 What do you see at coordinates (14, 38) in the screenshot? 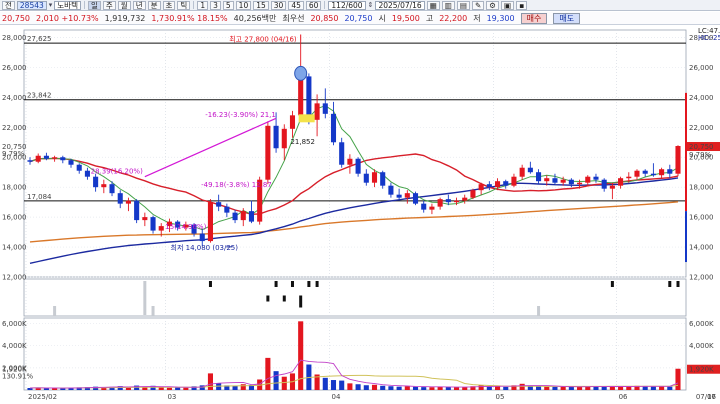
I see `price-axis-tick-left: 28,000` at bounding box center [14, 38].